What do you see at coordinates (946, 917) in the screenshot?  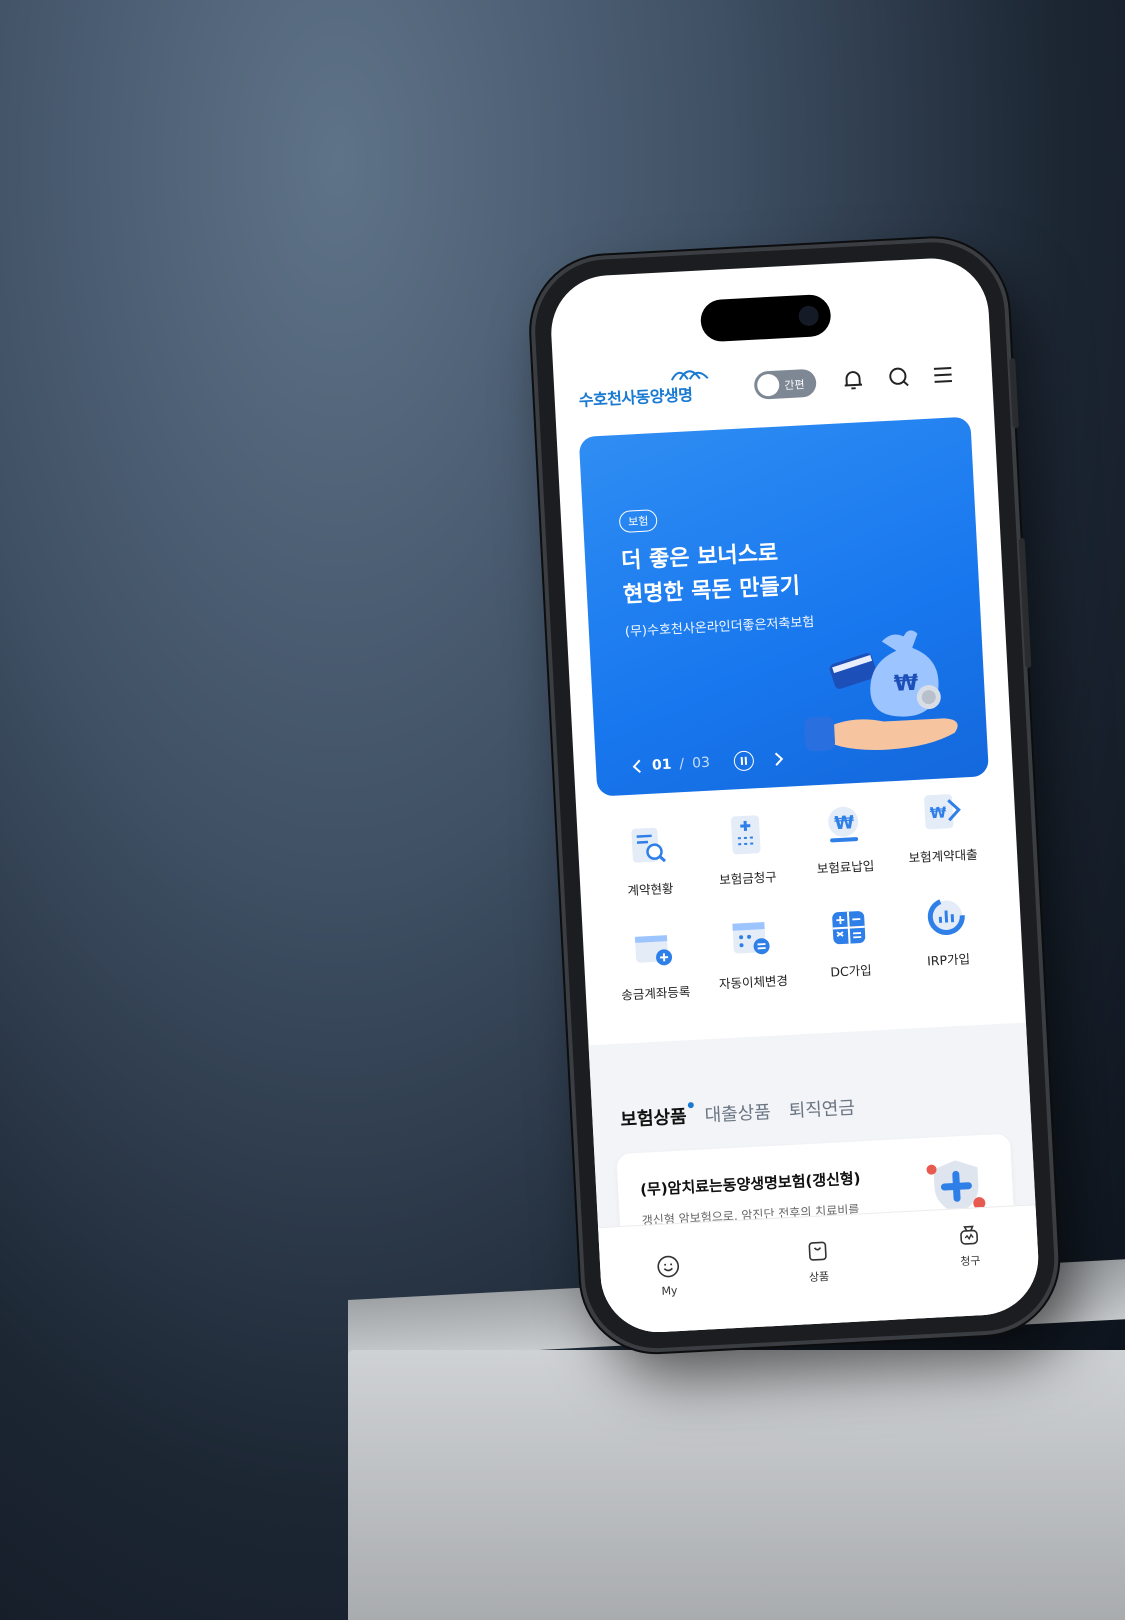 I see `chart-ring-icon` at bounding box center [946, 917].